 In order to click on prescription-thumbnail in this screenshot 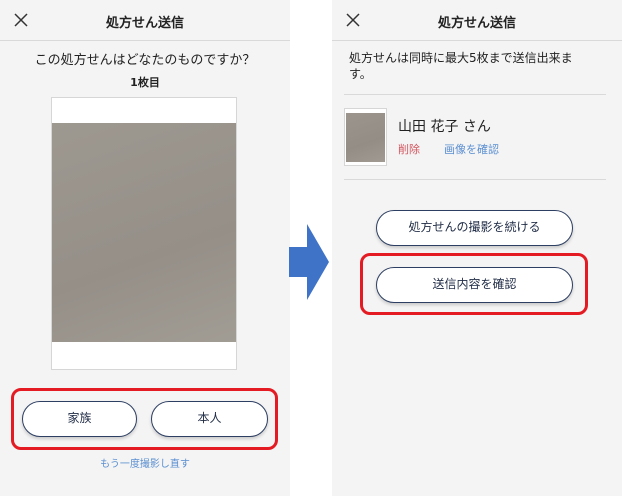, I will do `click(365, 137)`.